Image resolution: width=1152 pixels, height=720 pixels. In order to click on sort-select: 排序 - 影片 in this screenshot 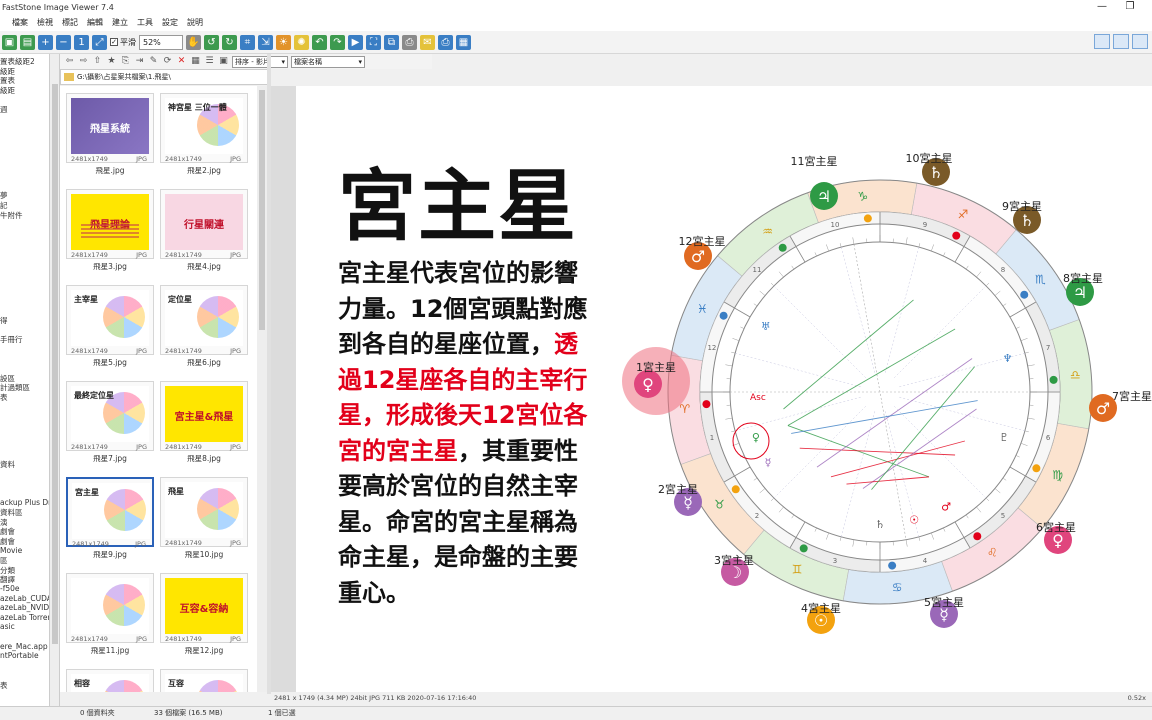, I will do `click(260, 61)`.